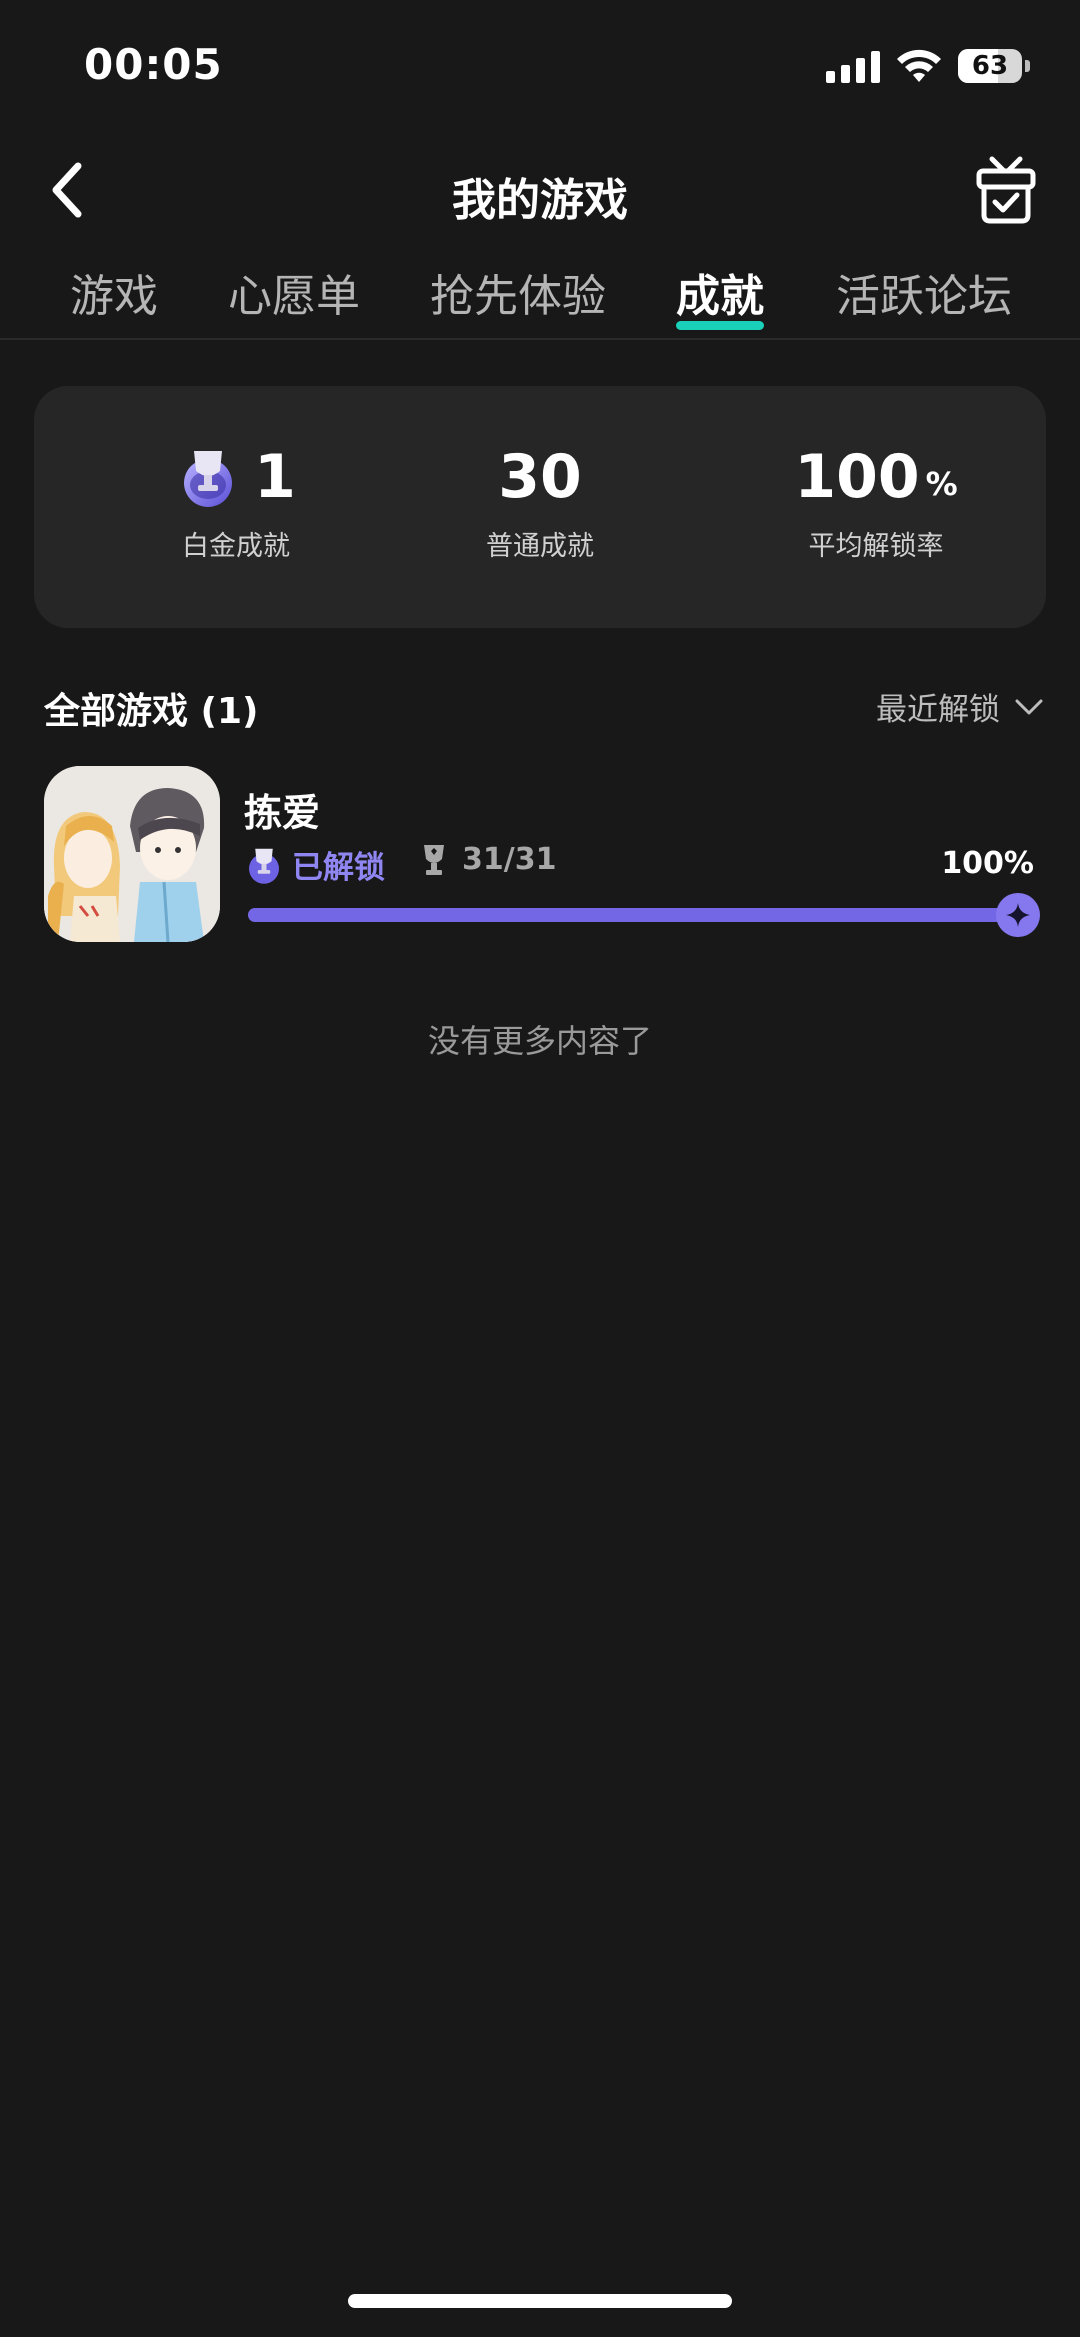 Image resolution: width=1080 pixels, height=2337 pixels. I want to click on gift-button, so click(1006, 190).